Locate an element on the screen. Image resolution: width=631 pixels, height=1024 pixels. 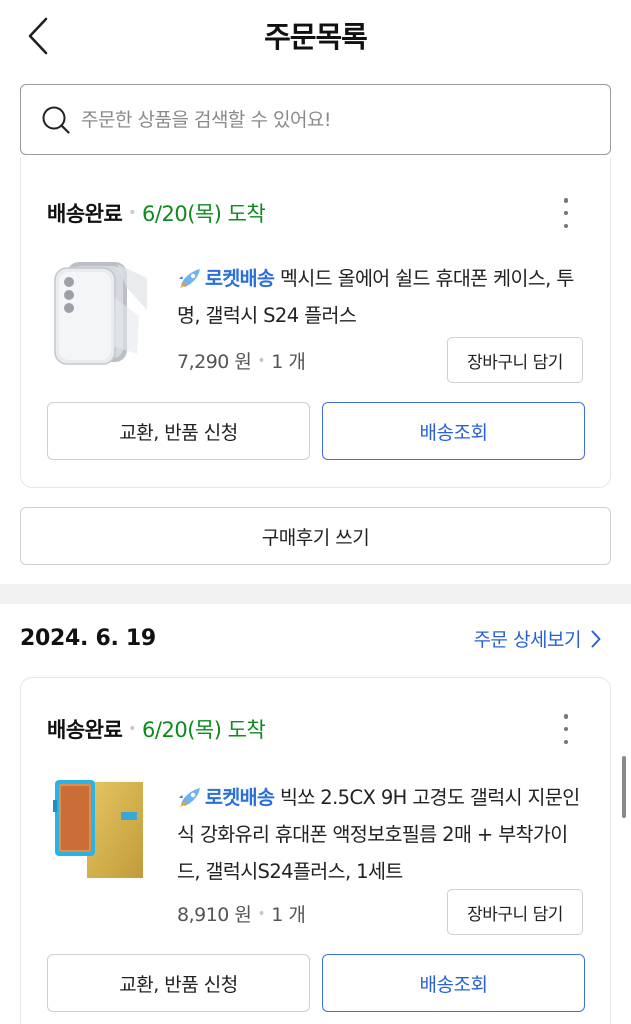
chevron-right-icon is located at coordinates (596, 638).